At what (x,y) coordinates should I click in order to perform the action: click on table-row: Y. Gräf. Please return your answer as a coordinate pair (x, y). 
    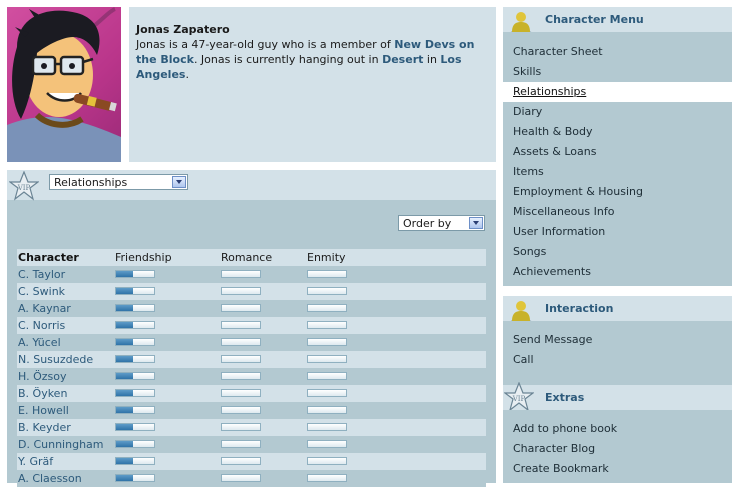
    Looking at the image, I should click on (251, 461).